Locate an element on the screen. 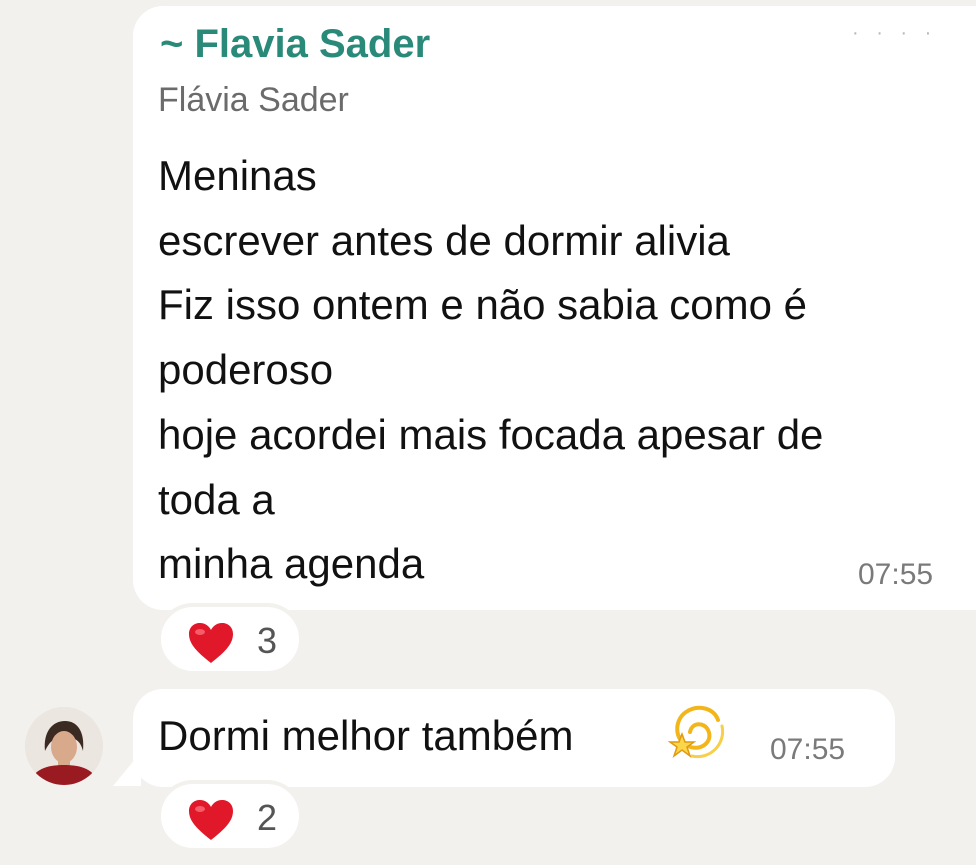 The image size is (976, 865). message-line: Meninas is located at coordinates (237, 175).